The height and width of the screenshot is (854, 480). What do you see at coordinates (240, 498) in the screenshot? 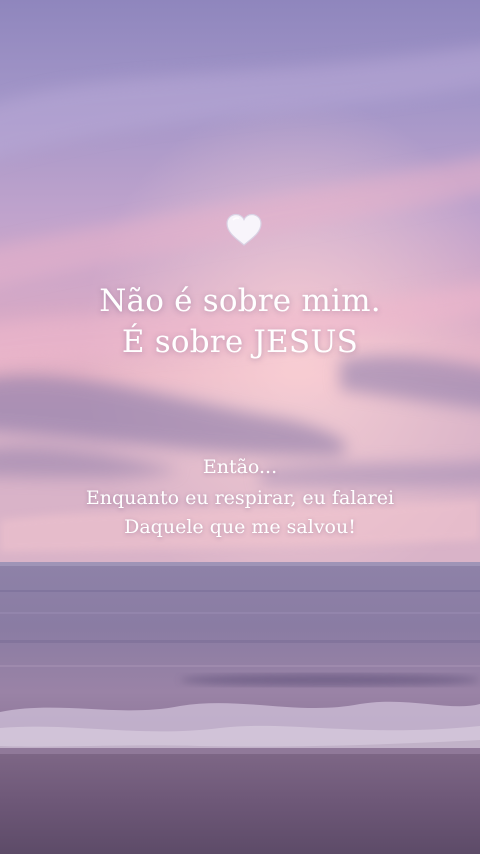
I see `body-line-2: Enquanto eu respirar, eu falarei` at bounding box center [240, 498].